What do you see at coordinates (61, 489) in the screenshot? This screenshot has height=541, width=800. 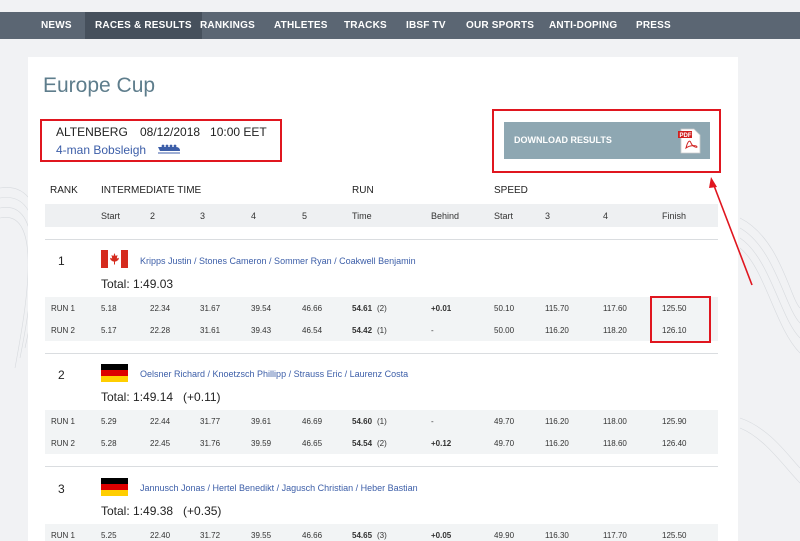 I see `result-rank: 3` at bounding box center [61, 489].